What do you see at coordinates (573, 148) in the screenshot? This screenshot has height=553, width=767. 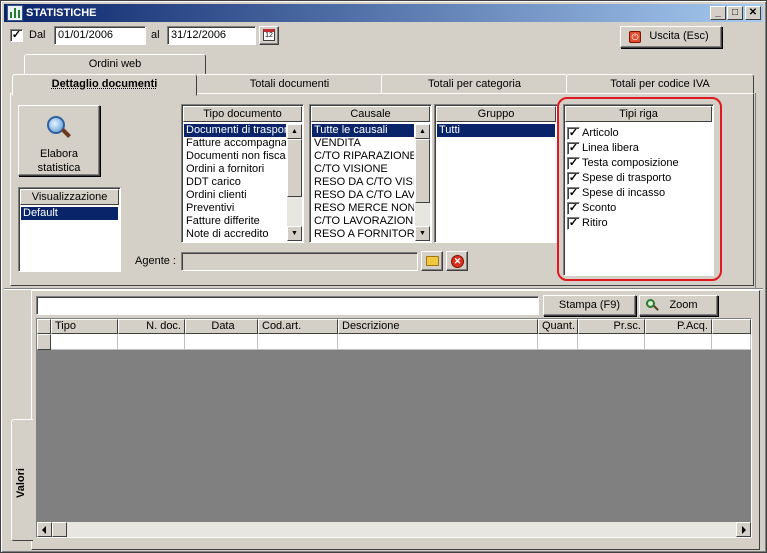 I see `linea-libera-checkbox: ✓` at bounding box center [573, 148].